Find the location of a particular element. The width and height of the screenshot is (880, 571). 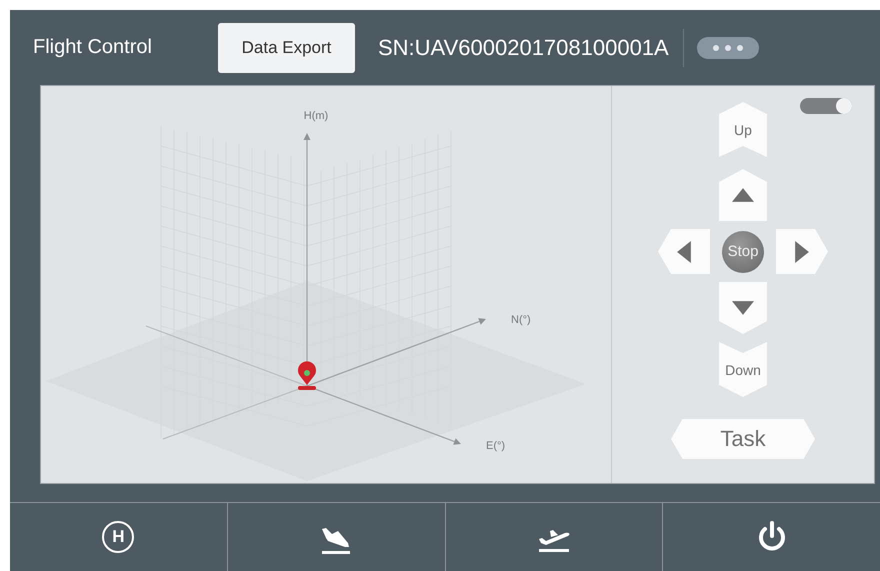

backward-button is located at coordinates (743, 308).